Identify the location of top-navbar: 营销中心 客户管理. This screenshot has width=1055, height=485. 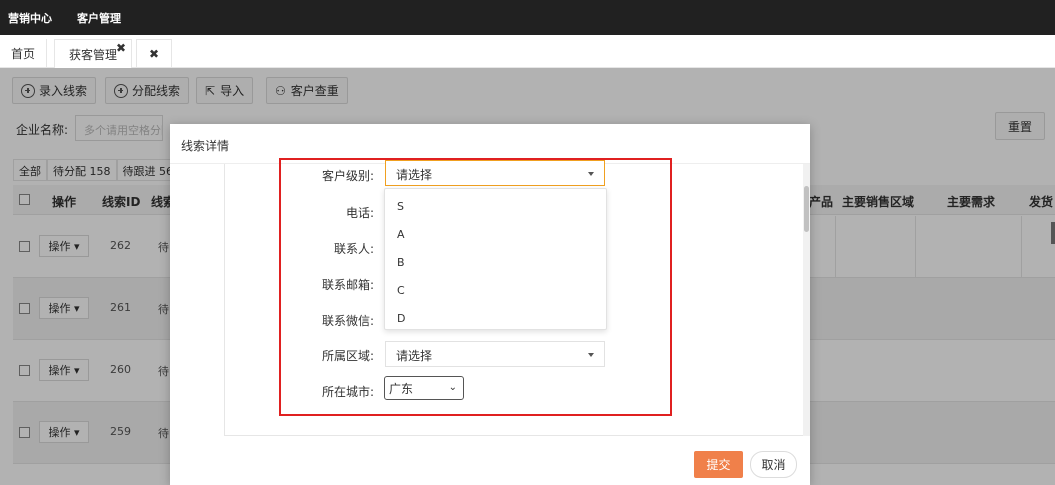
(527, 17).